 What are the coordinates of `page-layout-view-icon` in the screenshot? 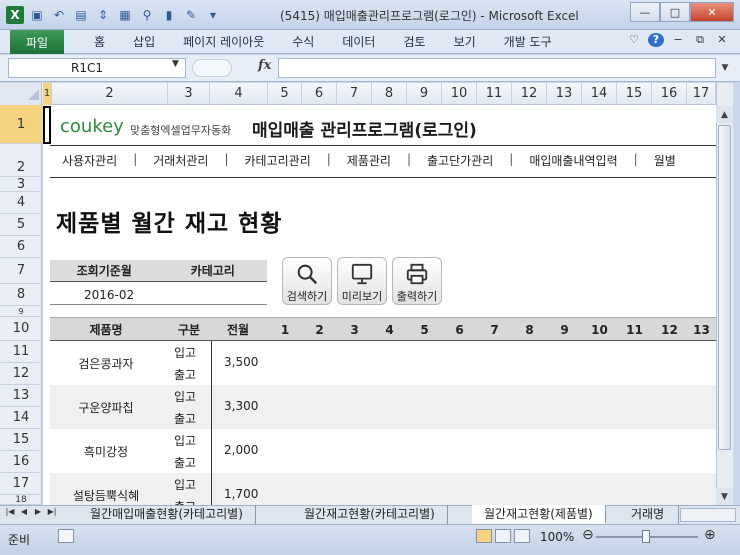 It's located at (503, 536).